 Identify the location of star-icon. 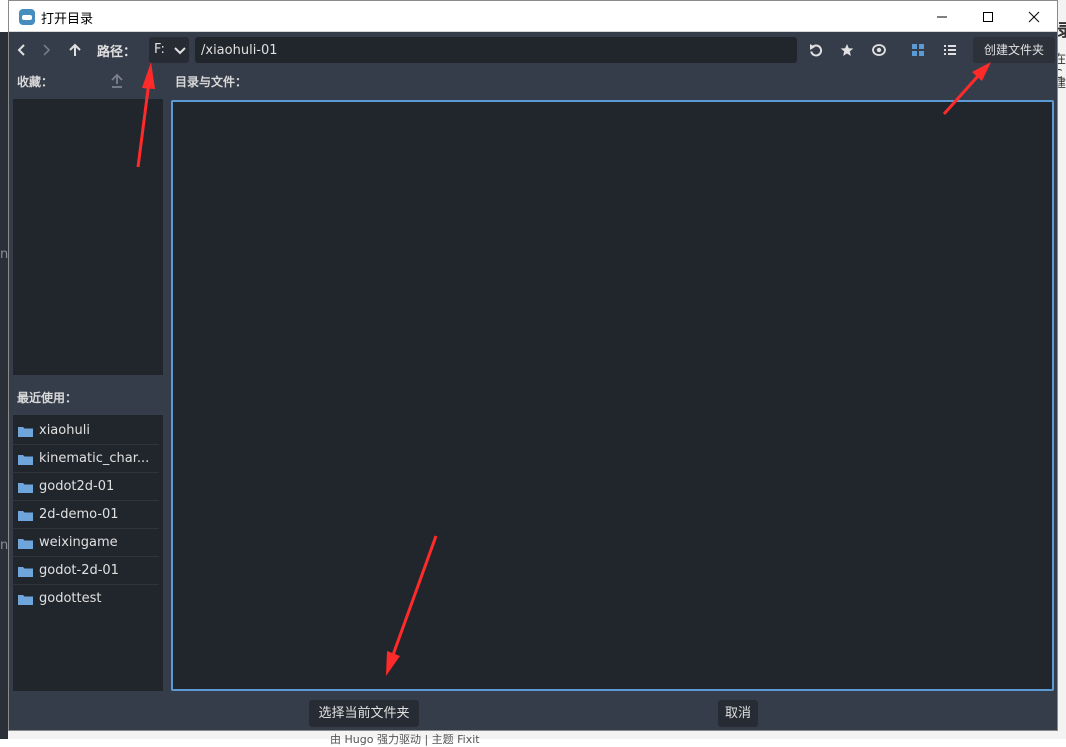
(847, 50).